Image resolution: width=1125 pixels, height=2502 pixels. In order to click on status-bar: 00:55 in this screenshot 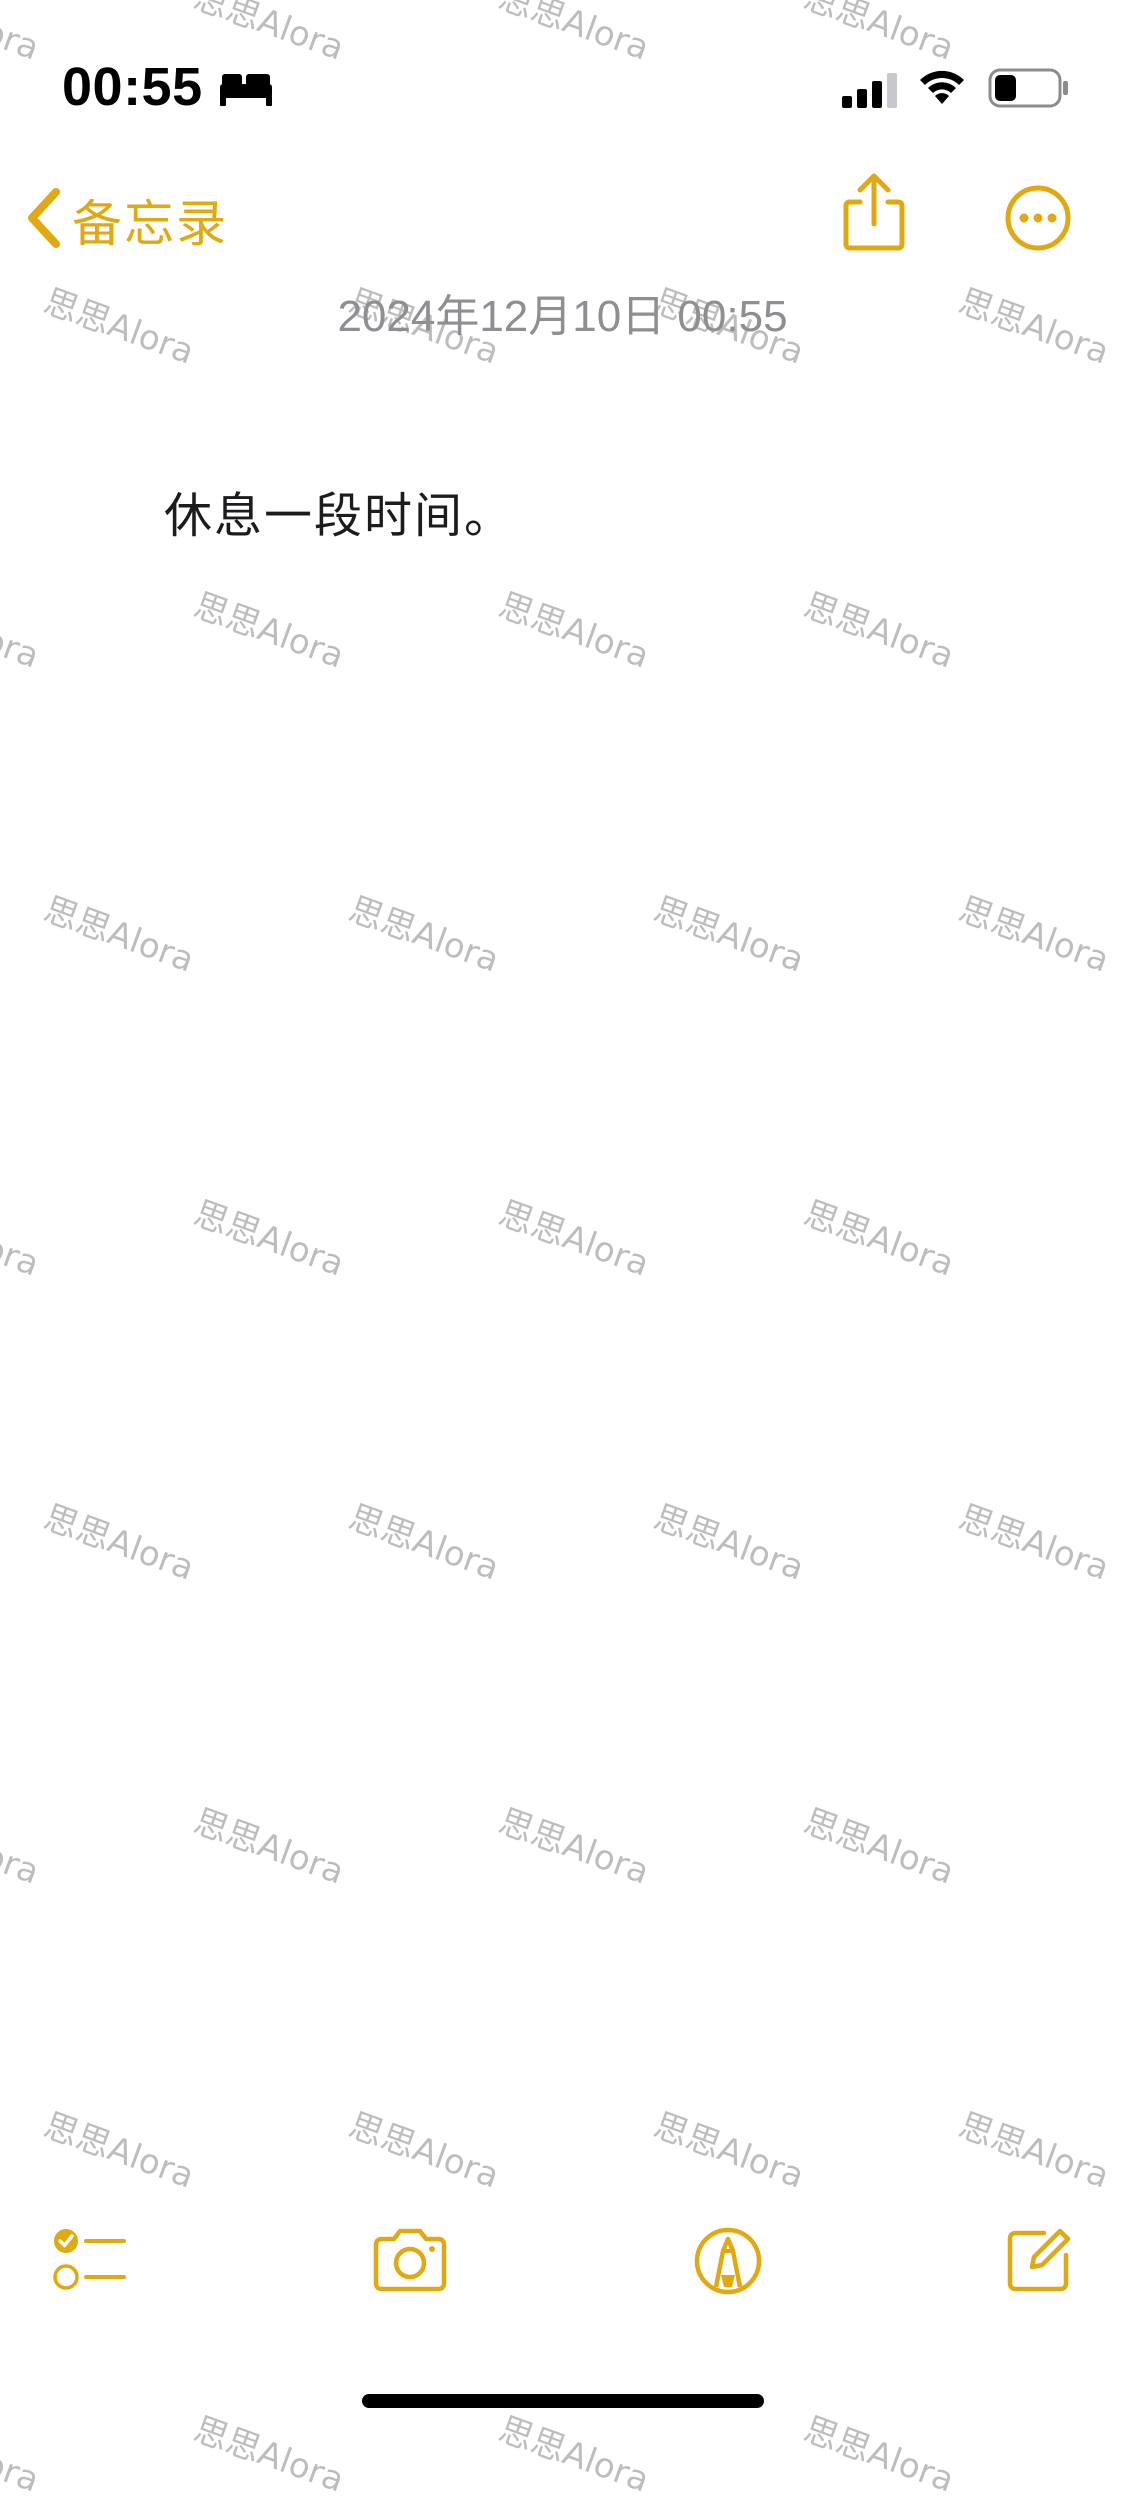, I will do `click(562, 75)`.